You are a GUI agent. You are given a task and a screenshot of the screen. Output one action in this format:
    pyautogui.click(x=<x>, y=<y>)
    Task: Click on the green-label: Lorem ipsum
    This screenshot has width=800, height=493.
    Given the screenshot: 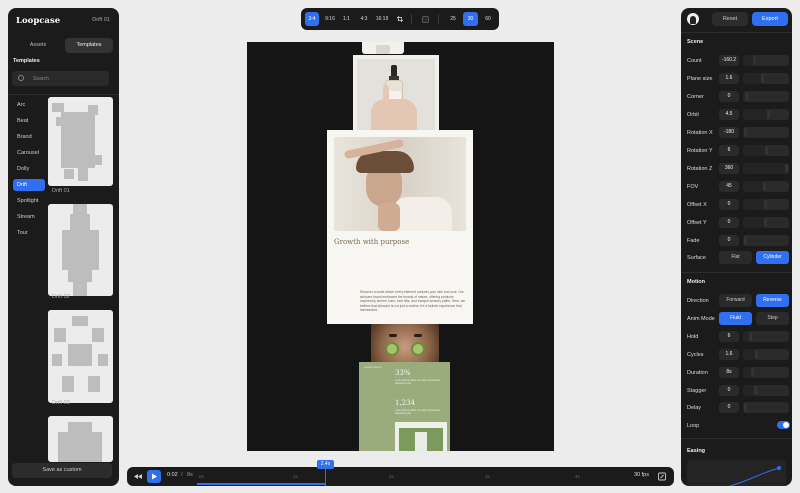 What is the action you would take?
    pyautogui.click(x=373, y=367)
    